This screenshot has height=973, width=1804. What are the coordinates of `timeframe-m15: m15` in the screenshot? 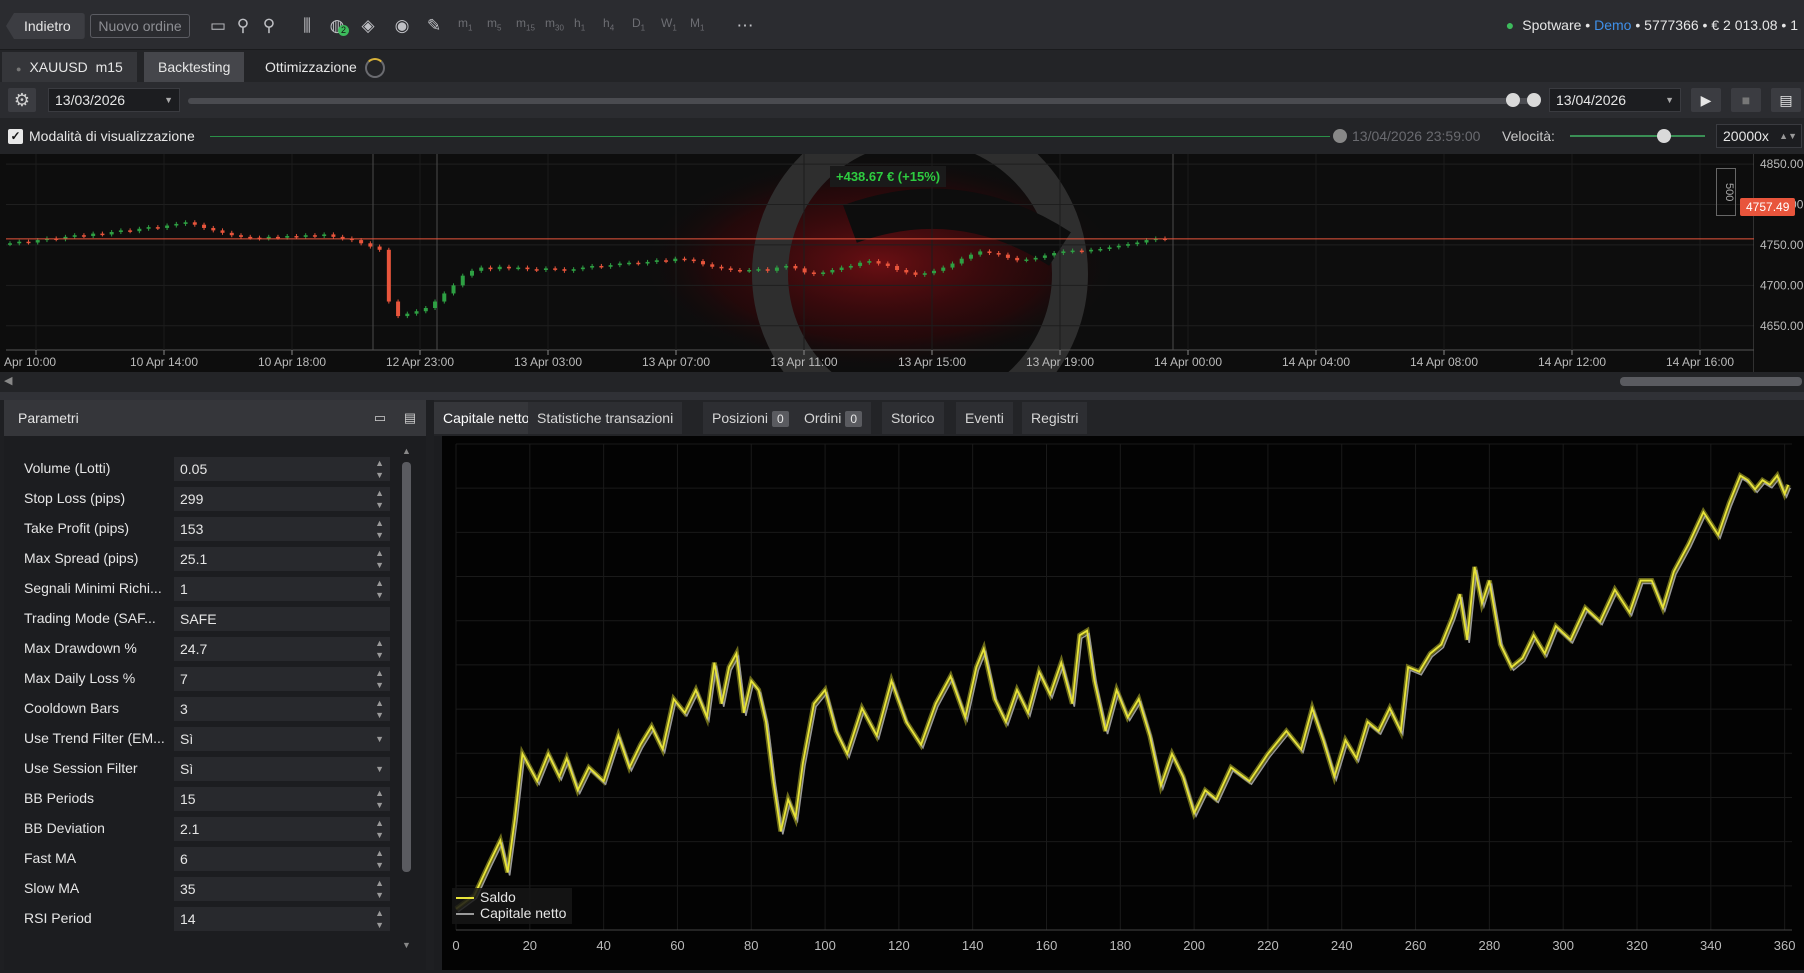 It's located at (525, 24).